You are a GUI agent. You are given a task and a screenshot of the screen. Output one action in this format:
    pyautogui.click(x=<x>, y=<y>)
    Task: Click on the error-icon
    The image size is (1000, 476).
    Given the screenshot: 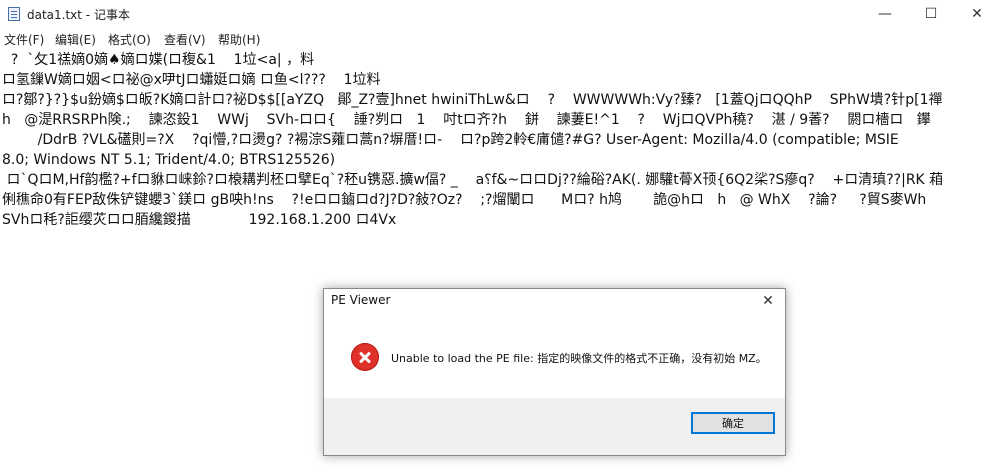 What is the action you would take?
    pyautogui.click(x=365, y=357)
    